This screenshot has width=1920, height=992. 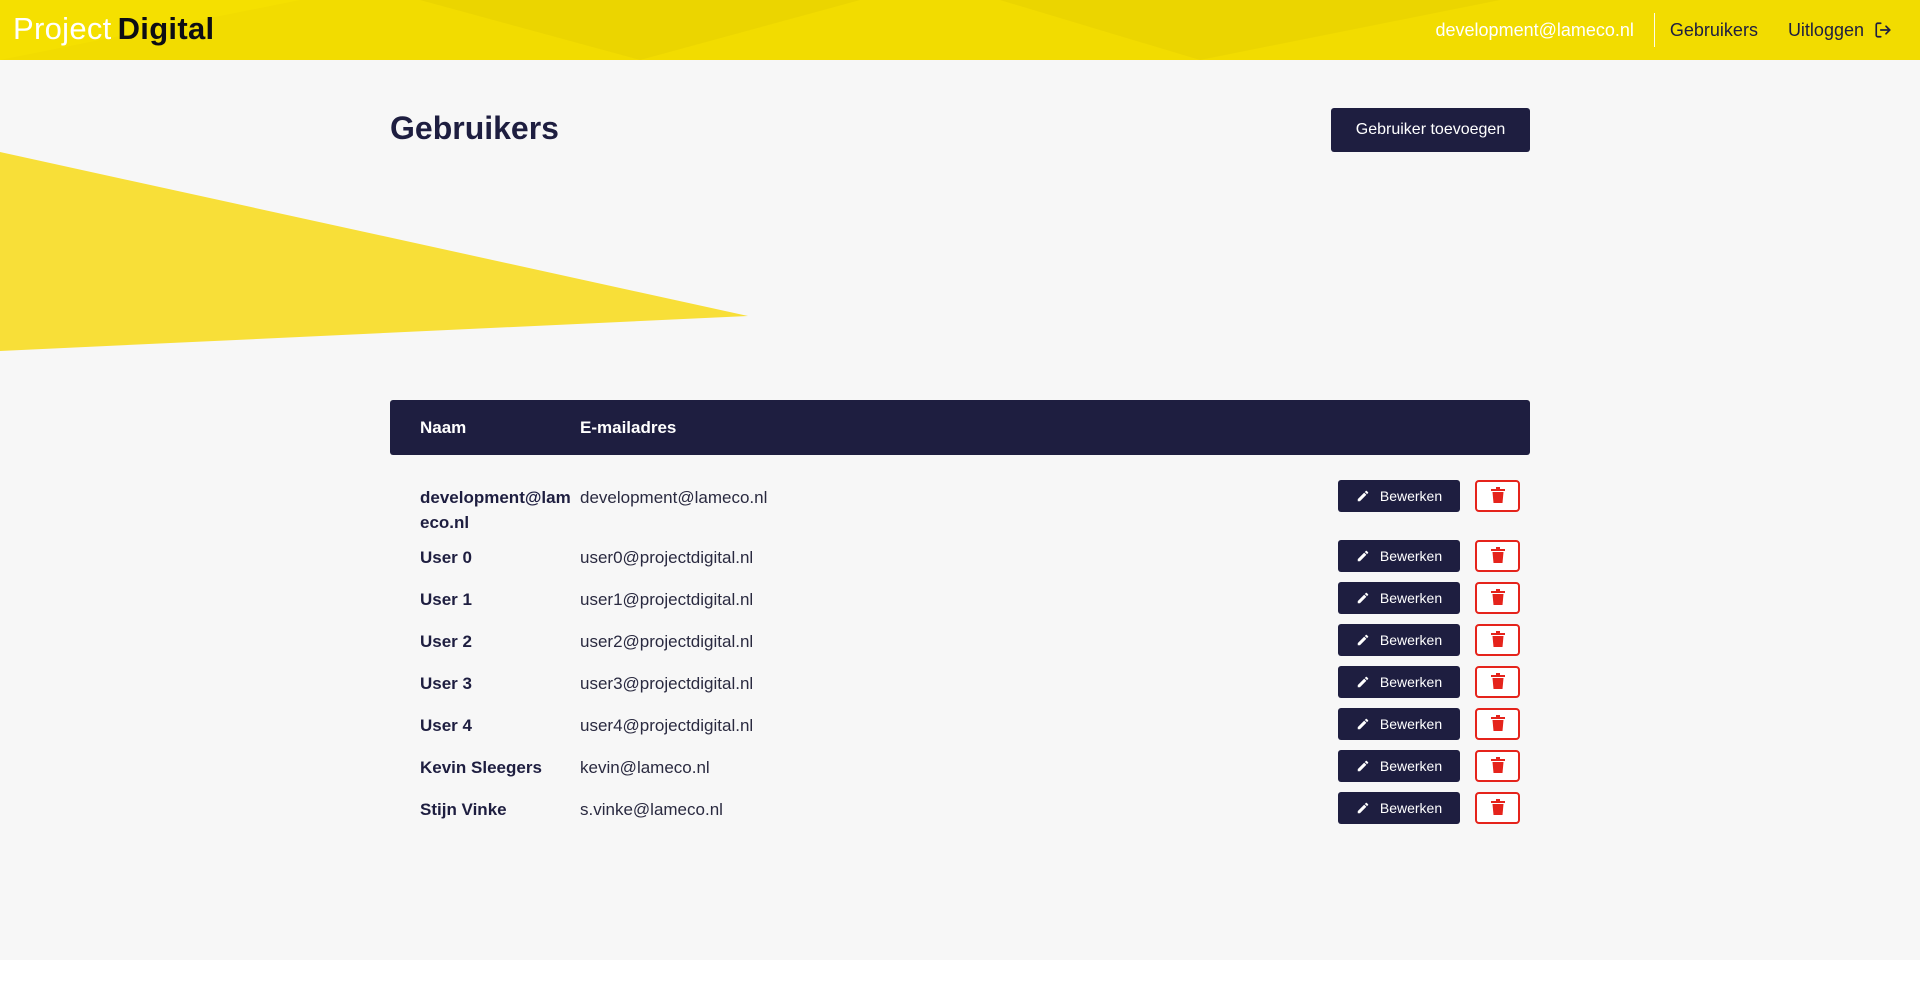 What do you see at coordinates (474, 128) in the screenshot?
I see `page-title: Gebruikers` at bounding box center [474, 128].